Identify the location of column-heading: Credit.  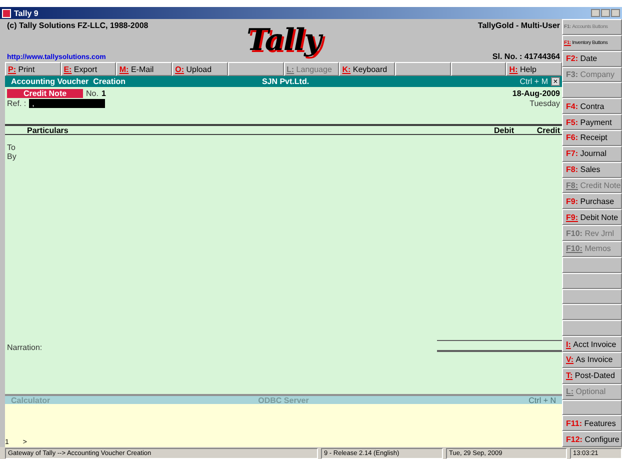
(548, 130).